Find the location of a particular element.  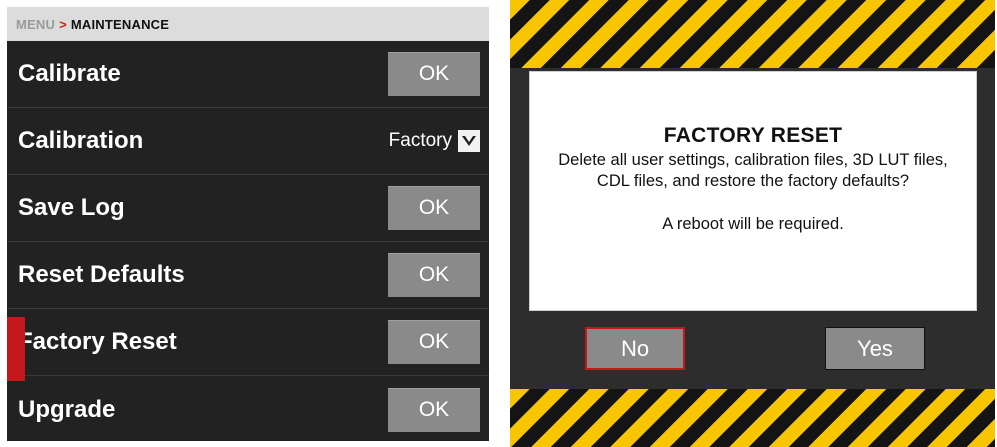

menu-row-factory-reset: Factory Reset OK is located at coordinates (248, 345).